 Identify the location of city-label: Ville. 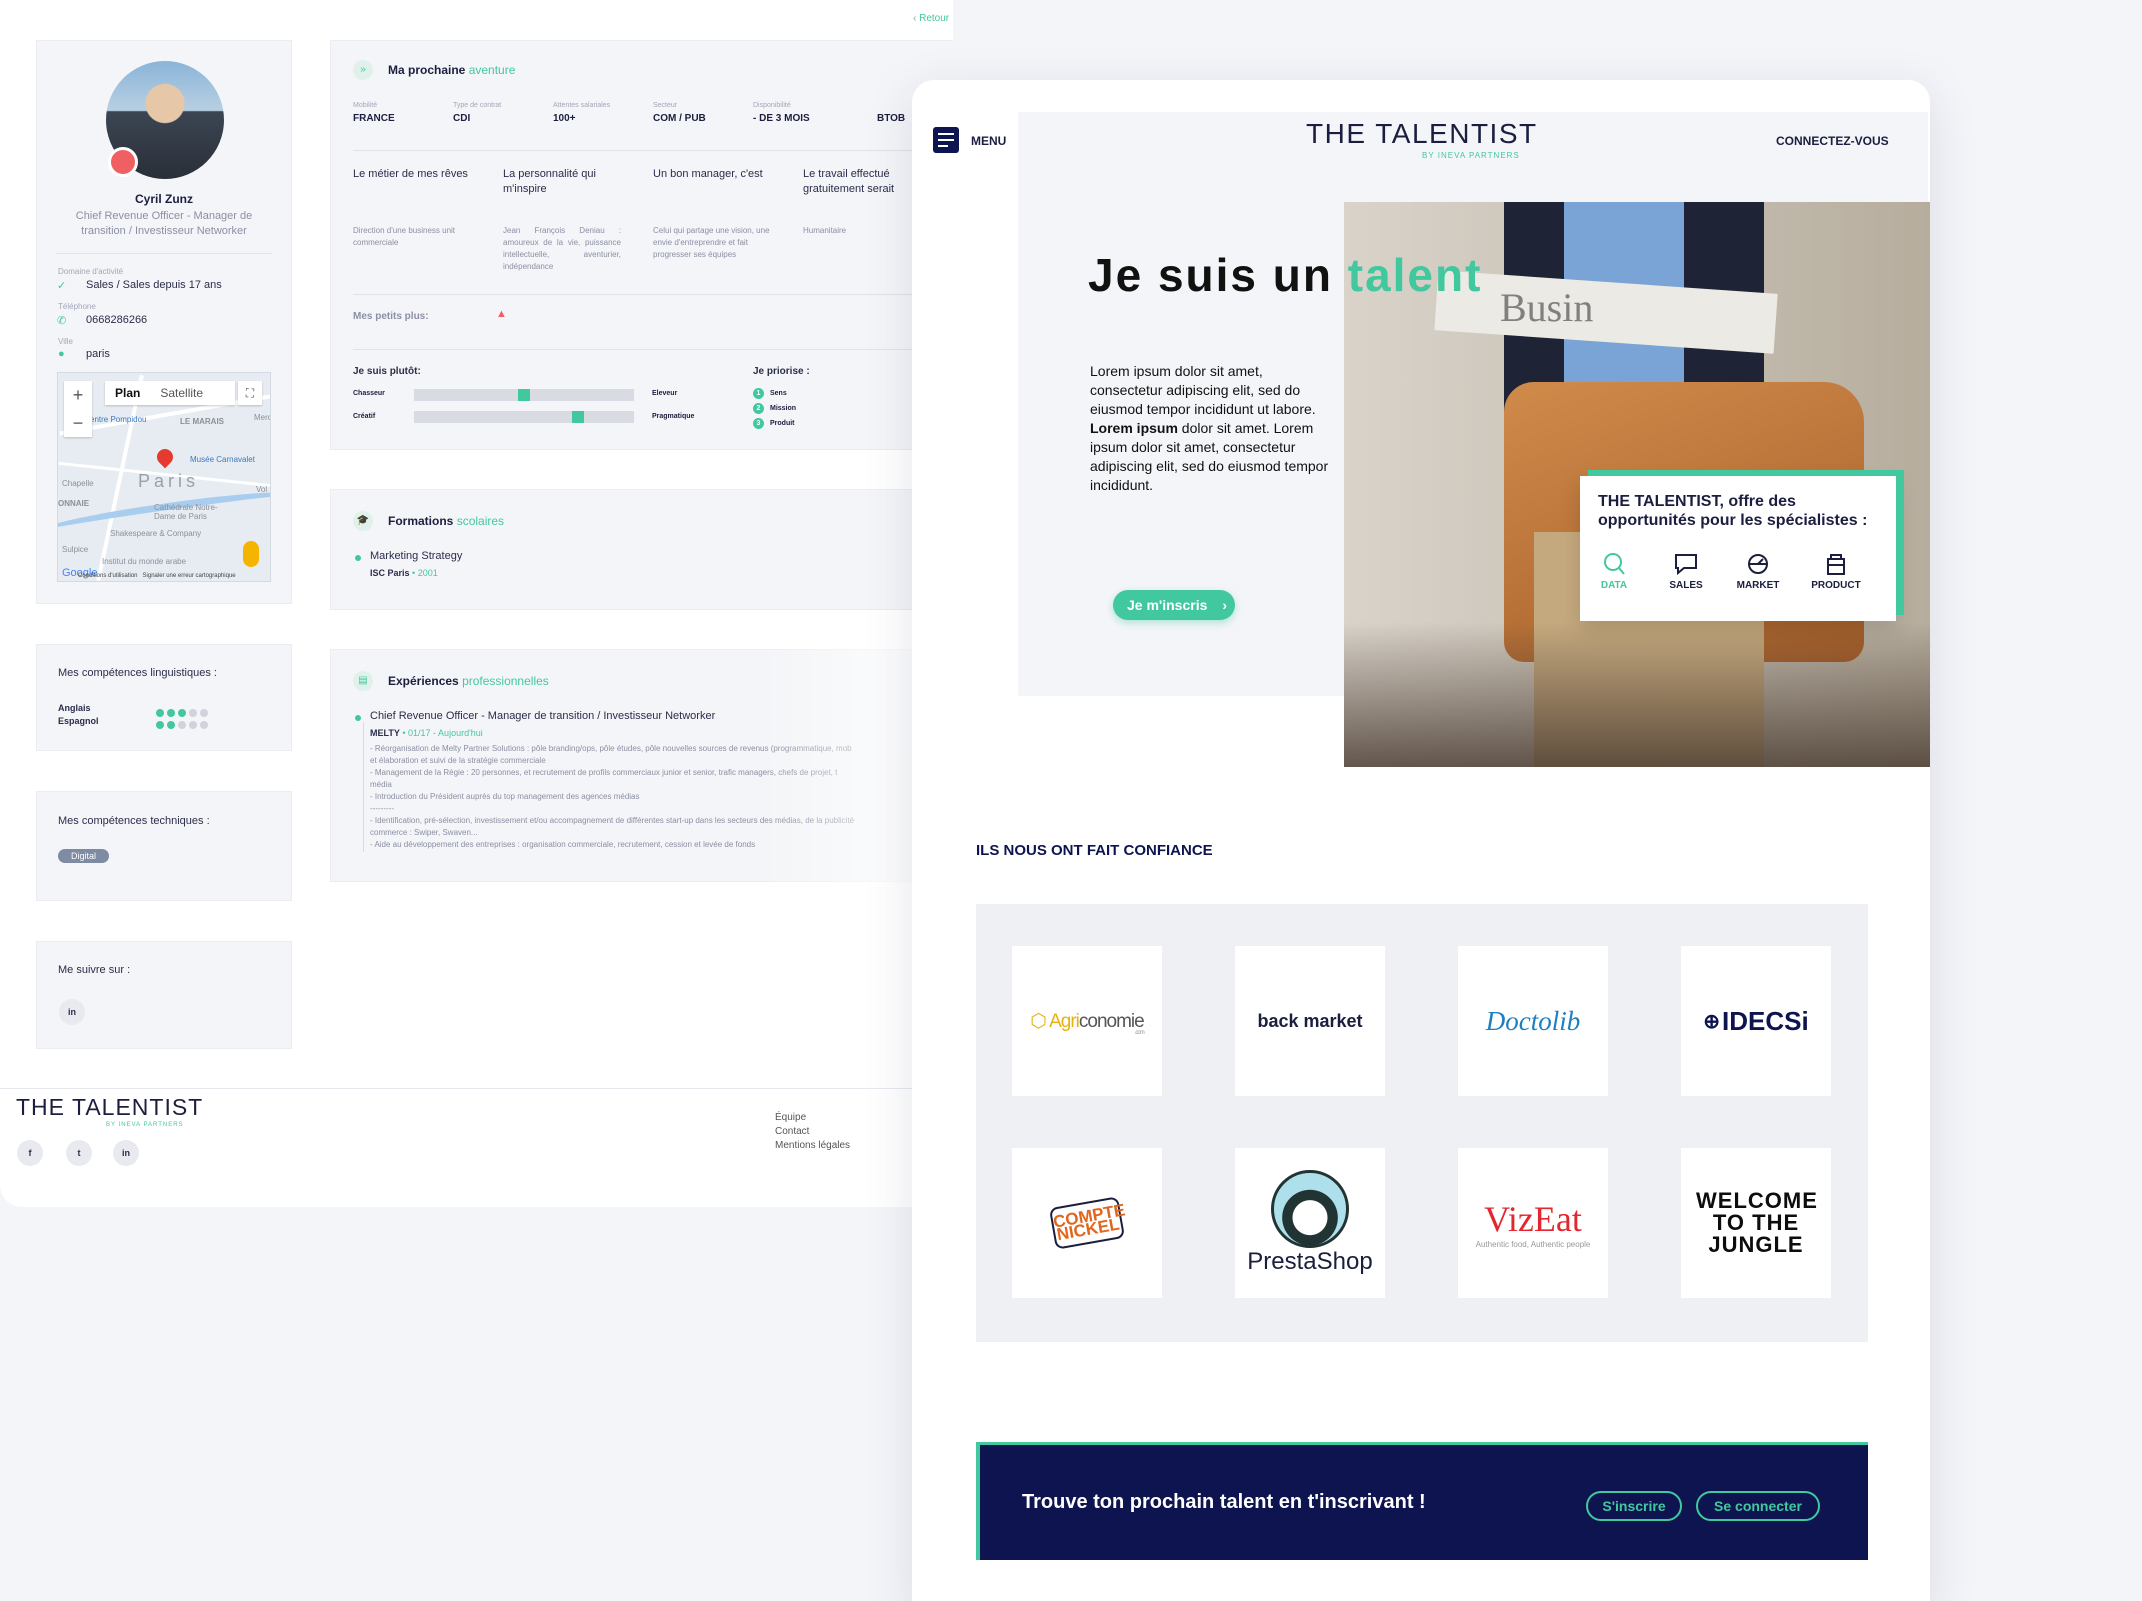
(65, 341).